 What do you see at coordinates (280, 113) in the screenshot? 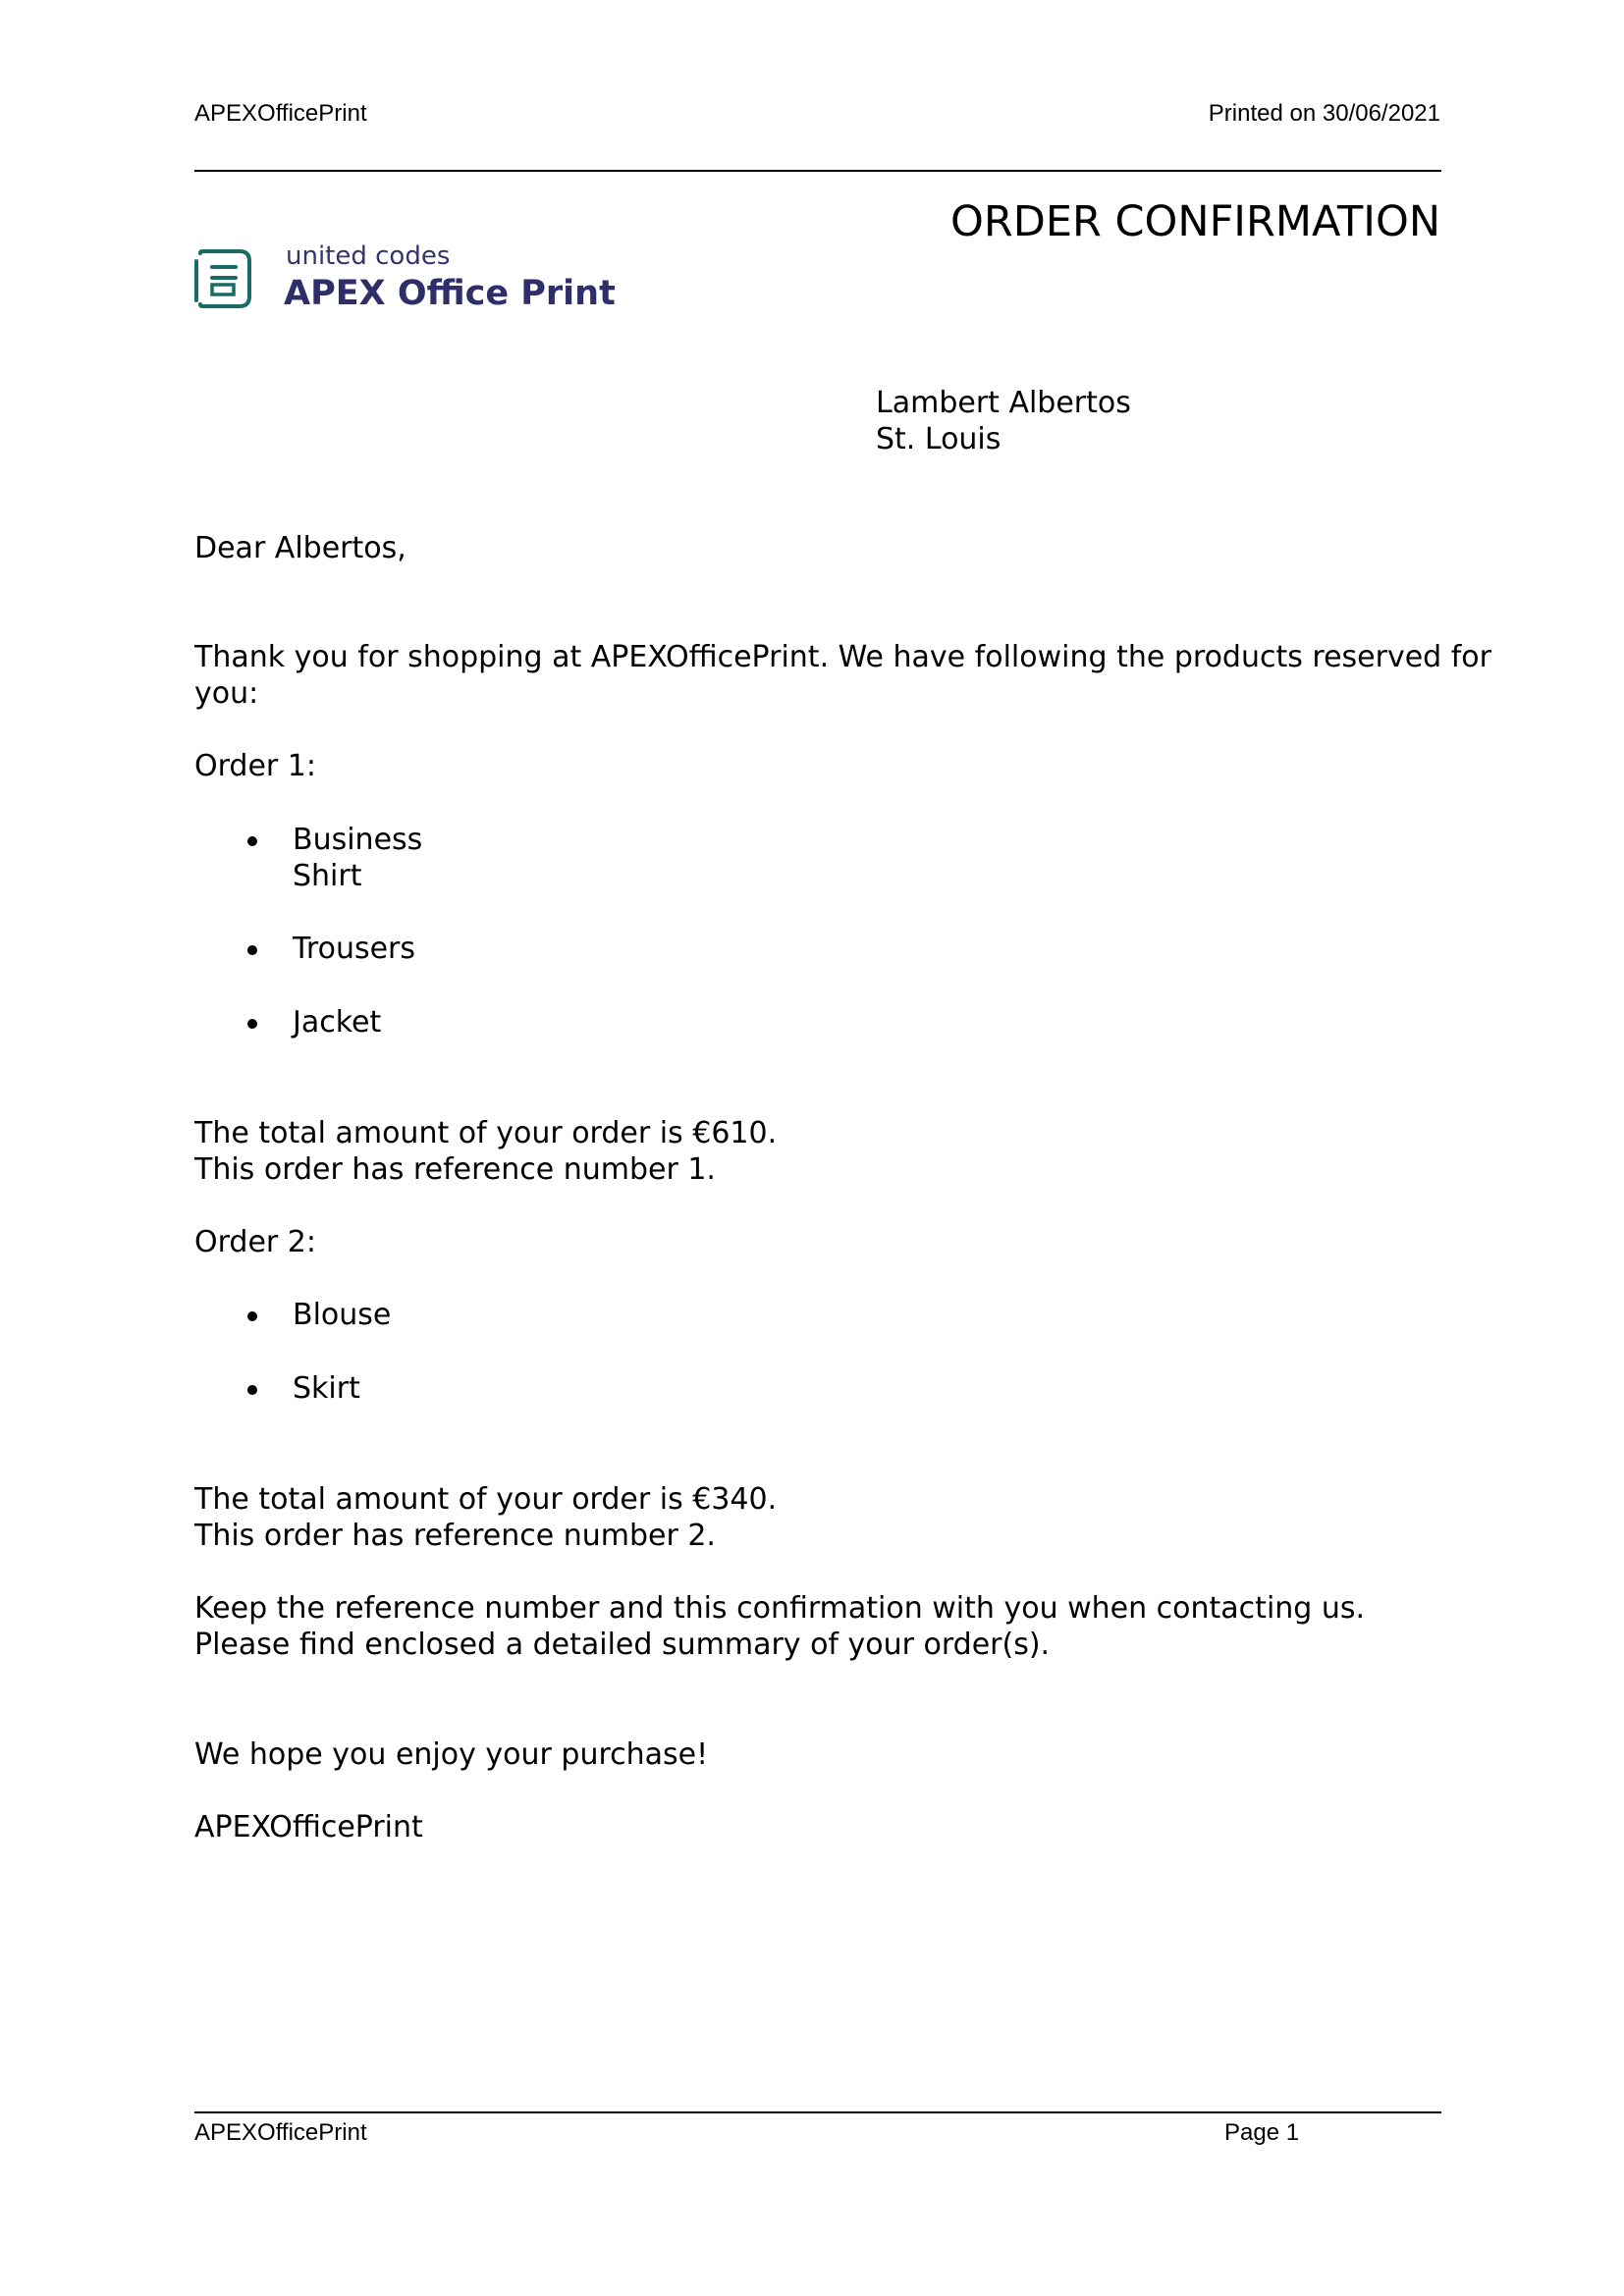
I see `header-company-name: APEXOfficePrint` at bounding box center [280, 113].